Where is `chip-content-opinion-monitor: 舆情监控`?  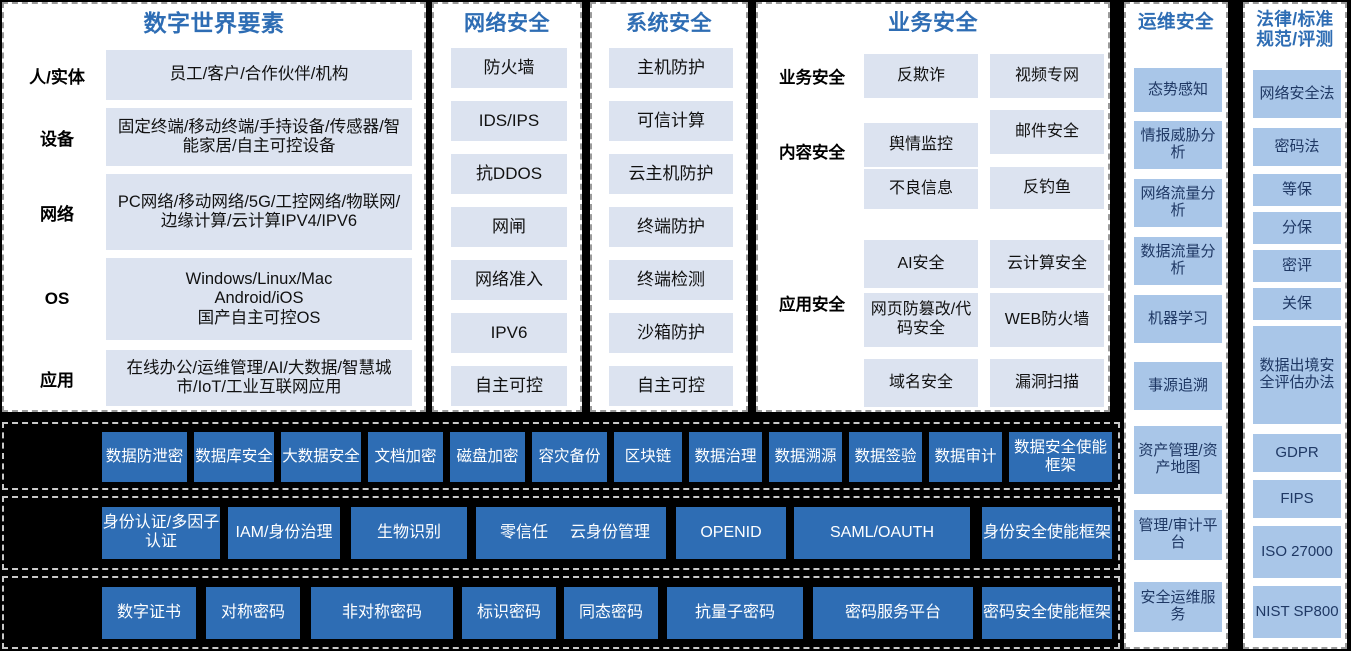 chip-content-opinion-monitor: 舆情监控 is located at coordinates (921, 145).